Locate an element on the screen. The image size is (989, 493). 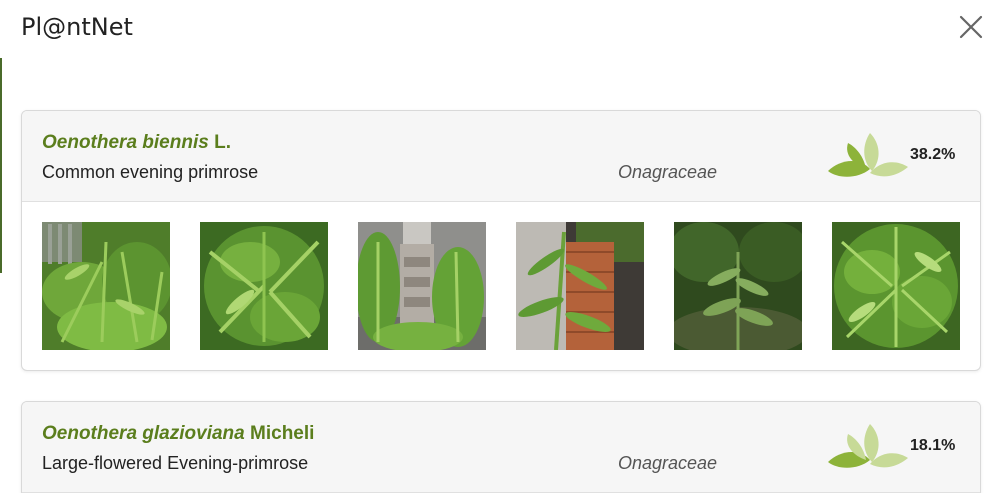
common-name: Large-flowered Evening-primrose is located at coordinates (175, 463).